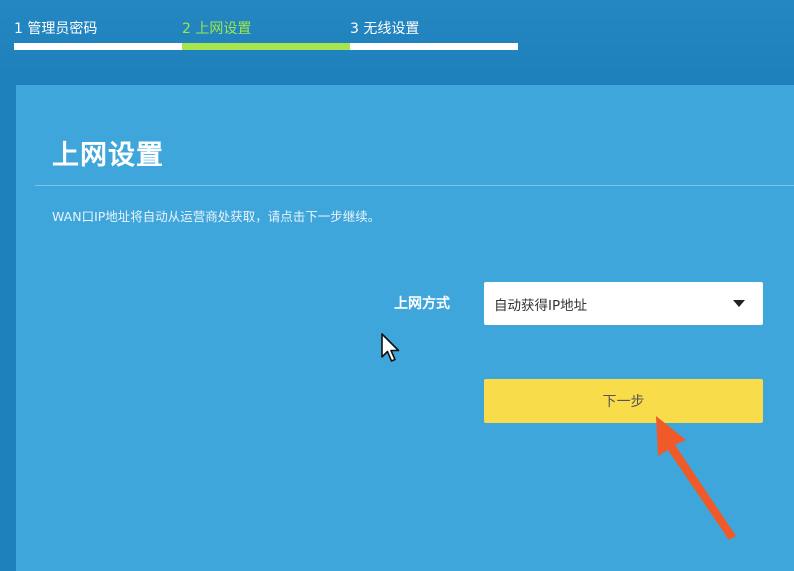 This screenshot has height=571, width=794. What do you see at coordinates (385, 29) in the screenshot?
I see `step-label: 3 无线设置` at bounding box center [385, 29].